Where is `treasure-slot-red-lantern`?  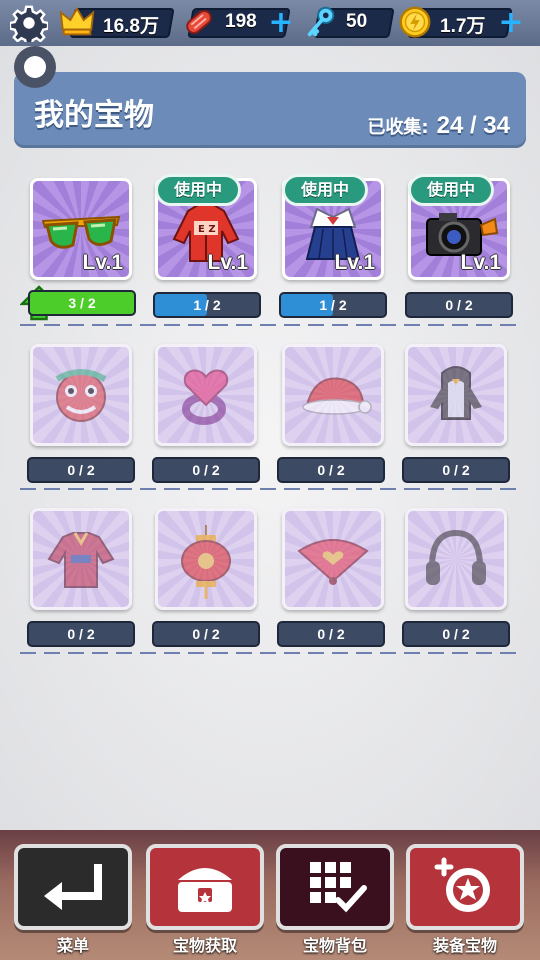
treasure-slot-red-lantern is located at coordinates (206, 559).